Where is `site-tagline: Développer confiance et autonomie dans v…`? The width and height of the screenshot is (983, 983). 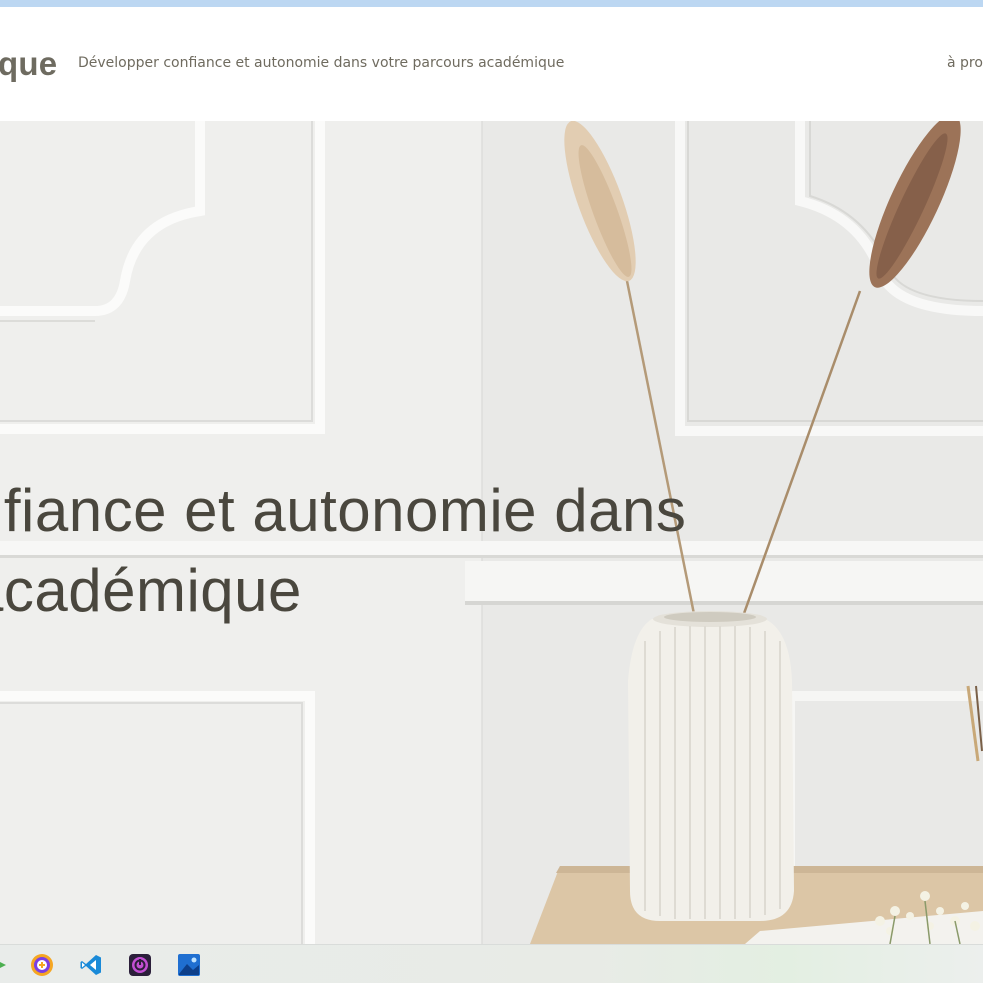 site-tagline: Développer confiance et autonomie dans v… is located at coordinates (321, 63).